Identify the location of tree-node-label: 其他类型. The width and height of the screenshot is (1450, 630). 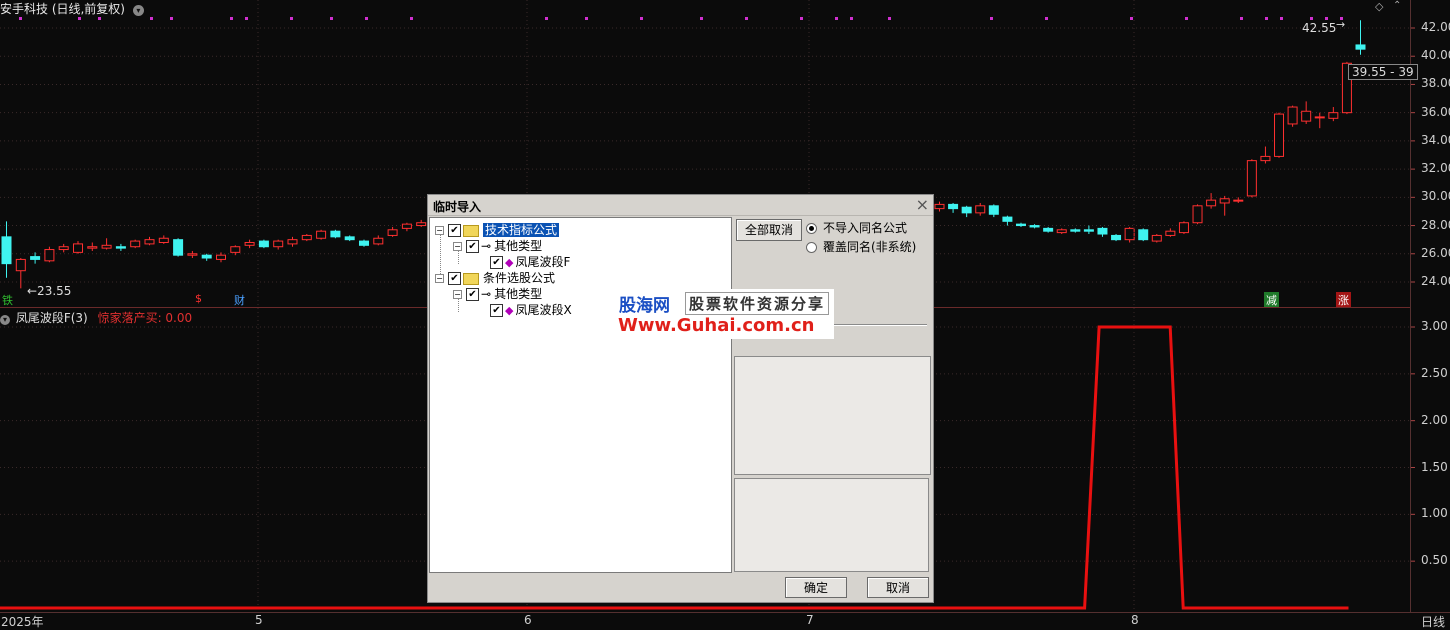
(518, 294).